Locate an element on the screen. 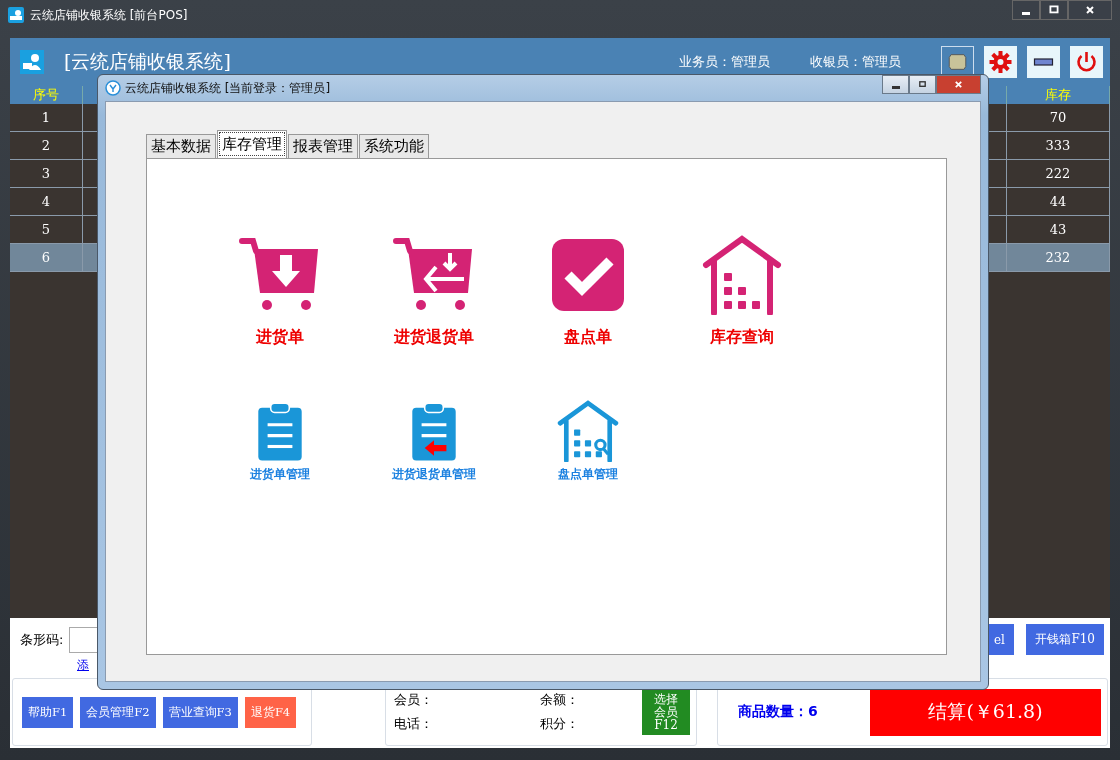 This screenshot has height=760, width=1120. cashier-label: 收银员：管理员 is located at coordinates (855, 62).